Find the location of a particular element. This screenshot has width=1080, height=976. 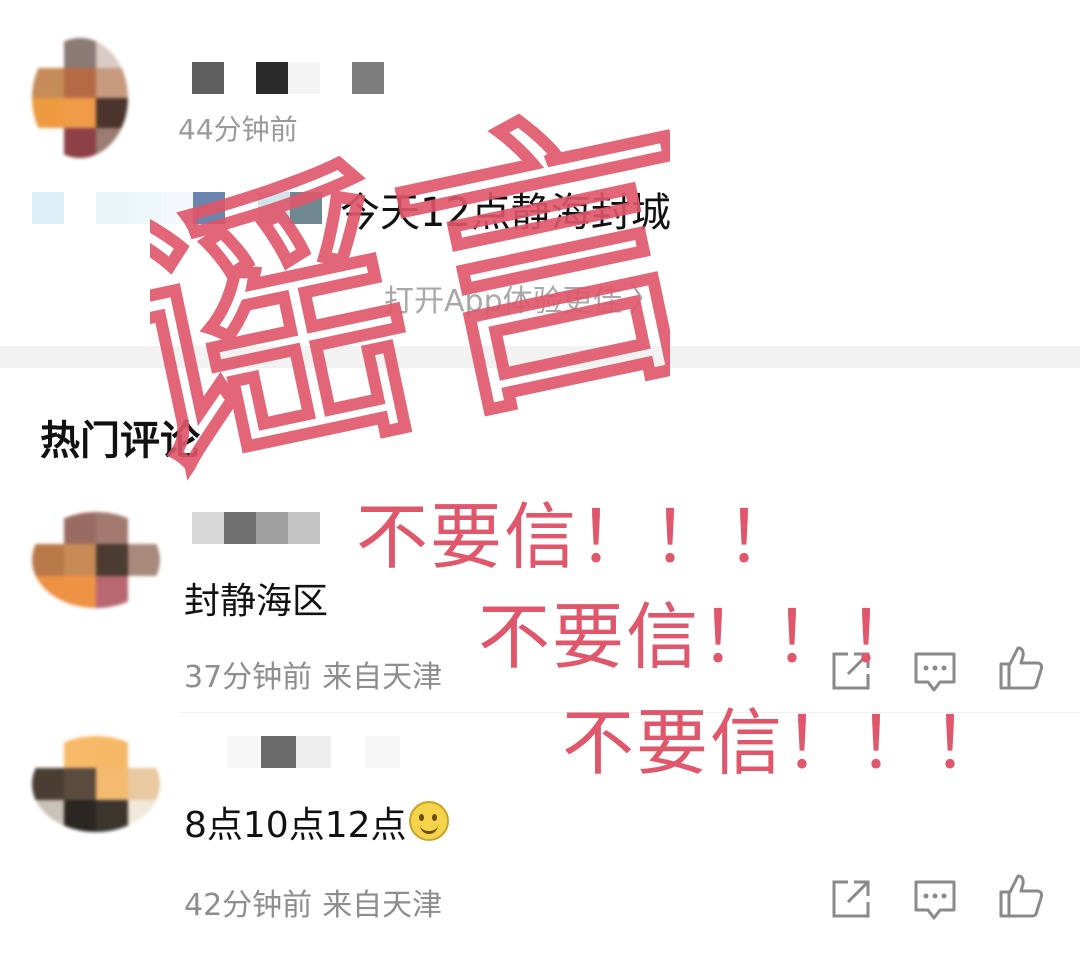

comment-text: 8点10点12点 is located at coordinates (316, 822).